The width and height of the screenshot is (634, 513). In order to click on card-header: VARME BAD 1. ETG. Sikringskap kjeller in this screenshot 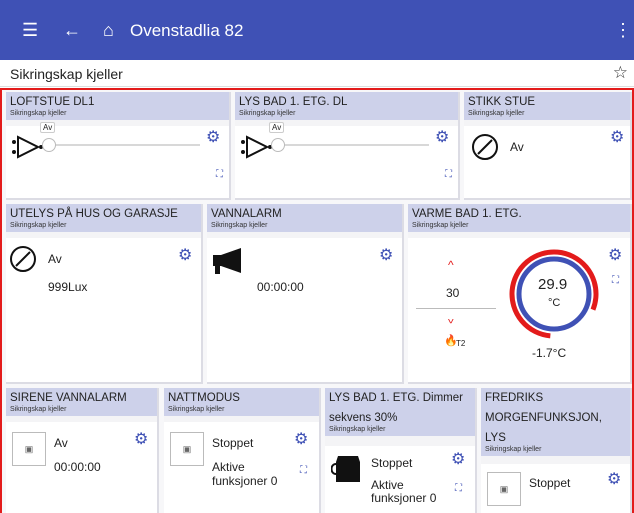, I will do `click(519, 218)`.